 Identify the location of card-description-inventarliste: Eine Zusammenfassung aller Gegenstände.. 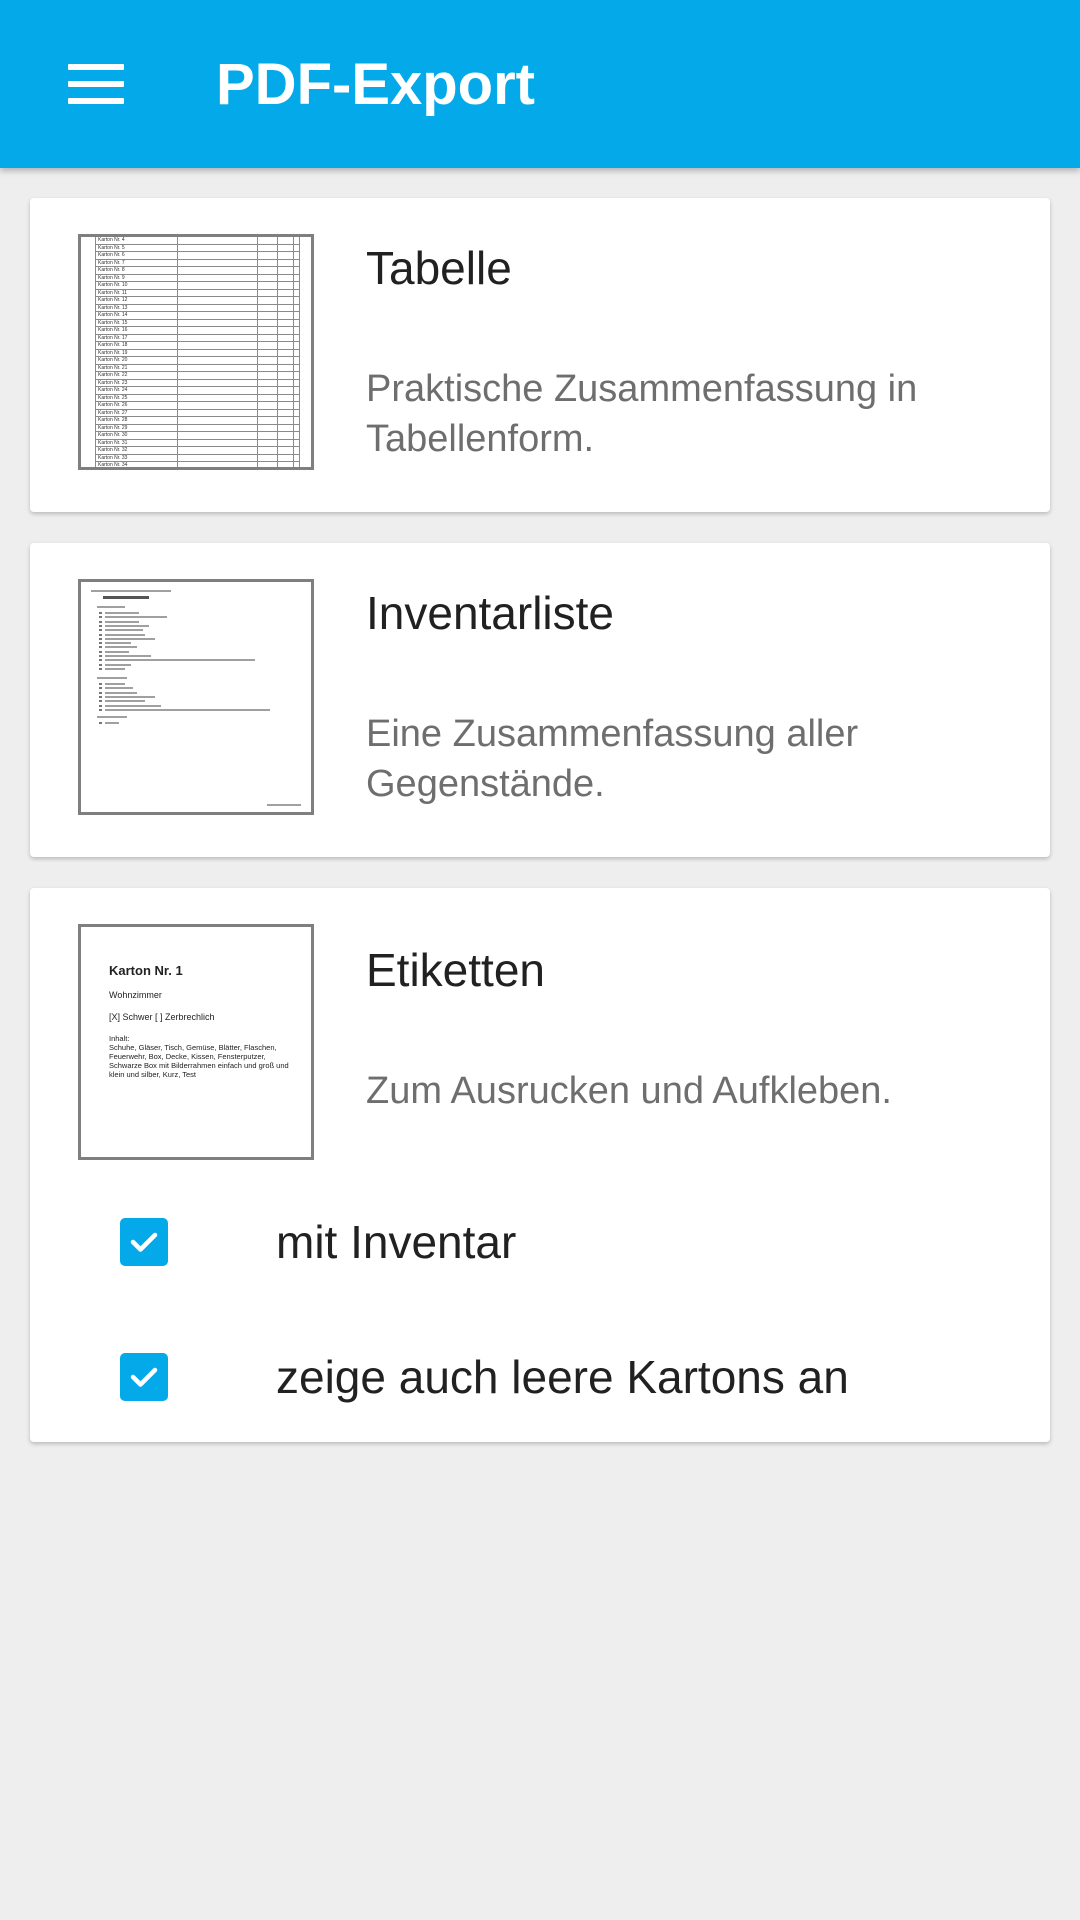
(612, 759).